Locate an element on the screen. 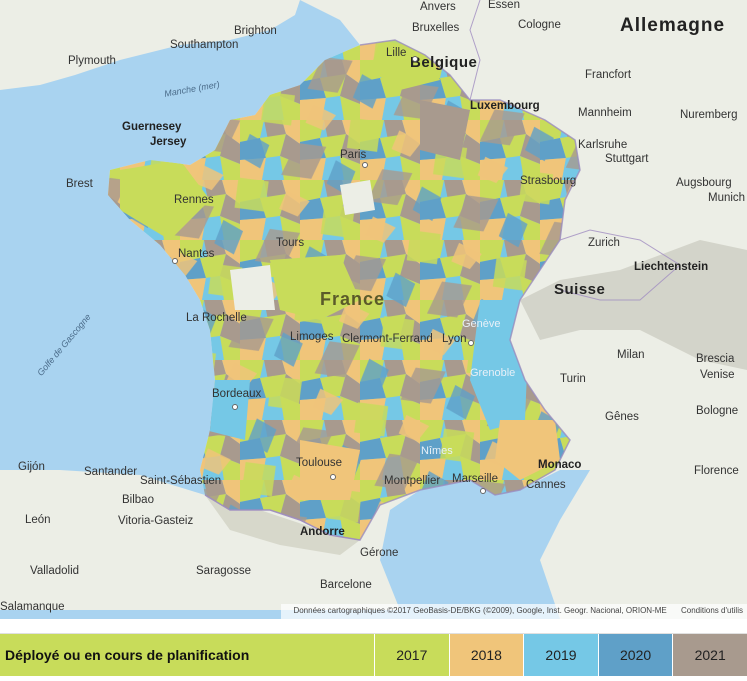 The height and width of the screenshot is (681, 747). city-nantes: Nantes is located at coordinates (196, 254).